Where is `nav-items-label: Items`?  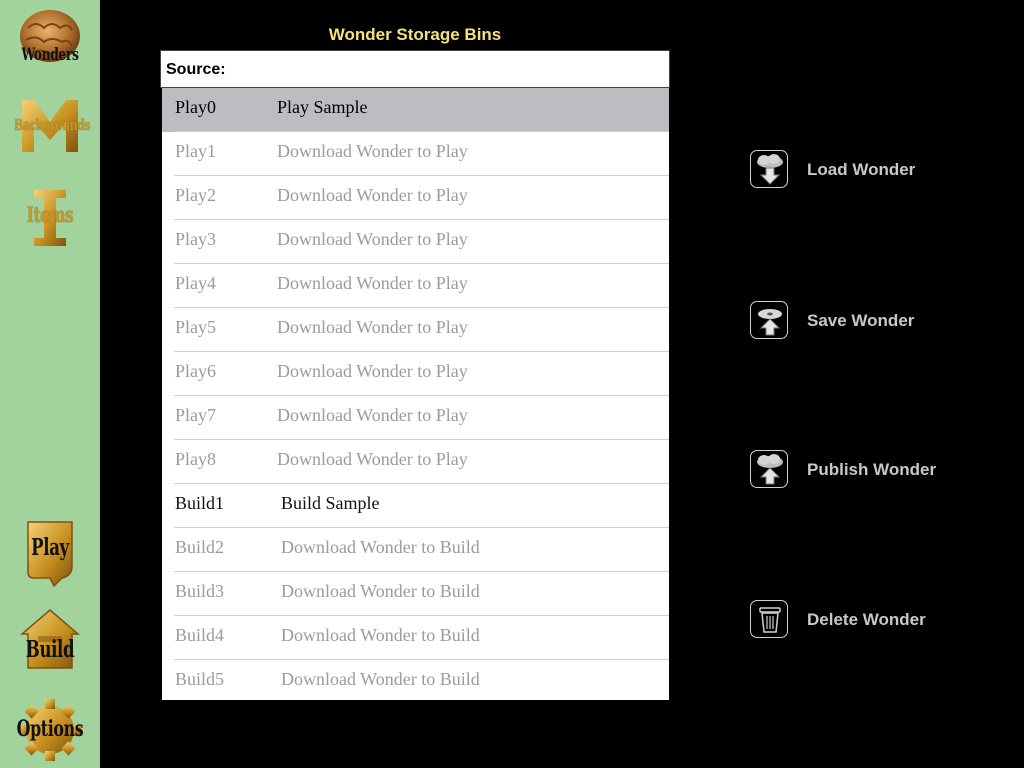
nav-items-label: Items is located at coordinates (50, 214).